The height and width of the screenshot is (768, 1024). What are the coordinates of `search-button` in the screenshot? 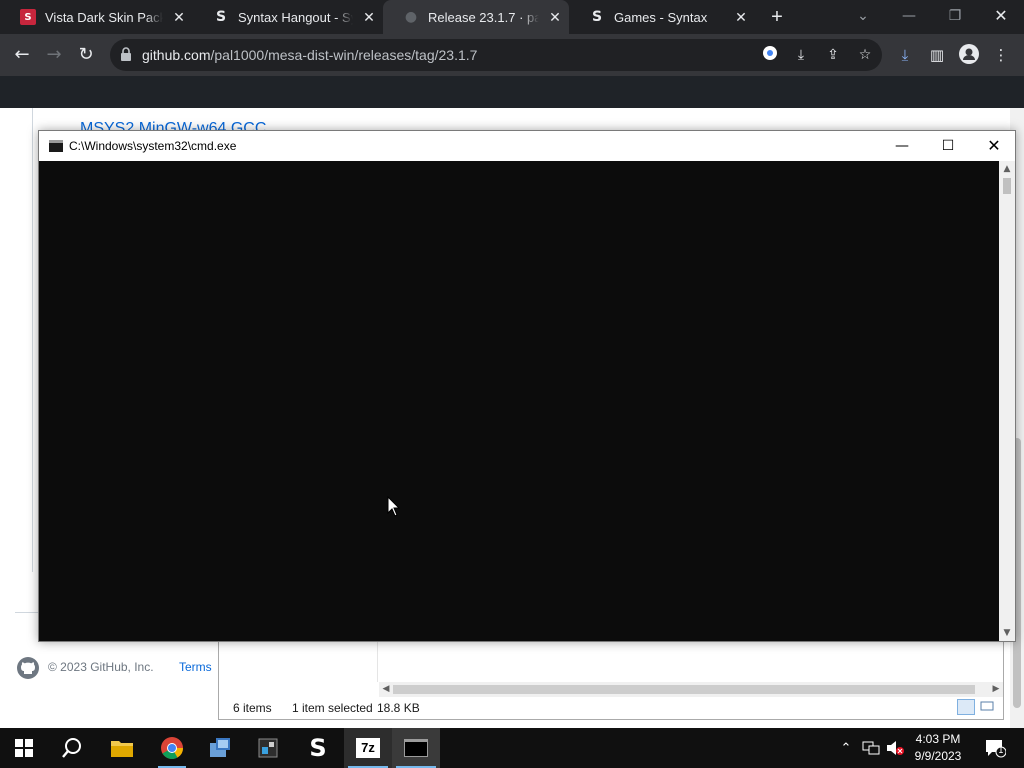 It's located at (72, 748).